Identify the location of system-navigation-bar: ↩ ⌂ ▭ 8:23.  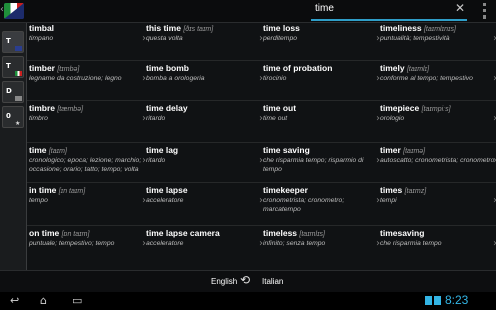
(248, 301).